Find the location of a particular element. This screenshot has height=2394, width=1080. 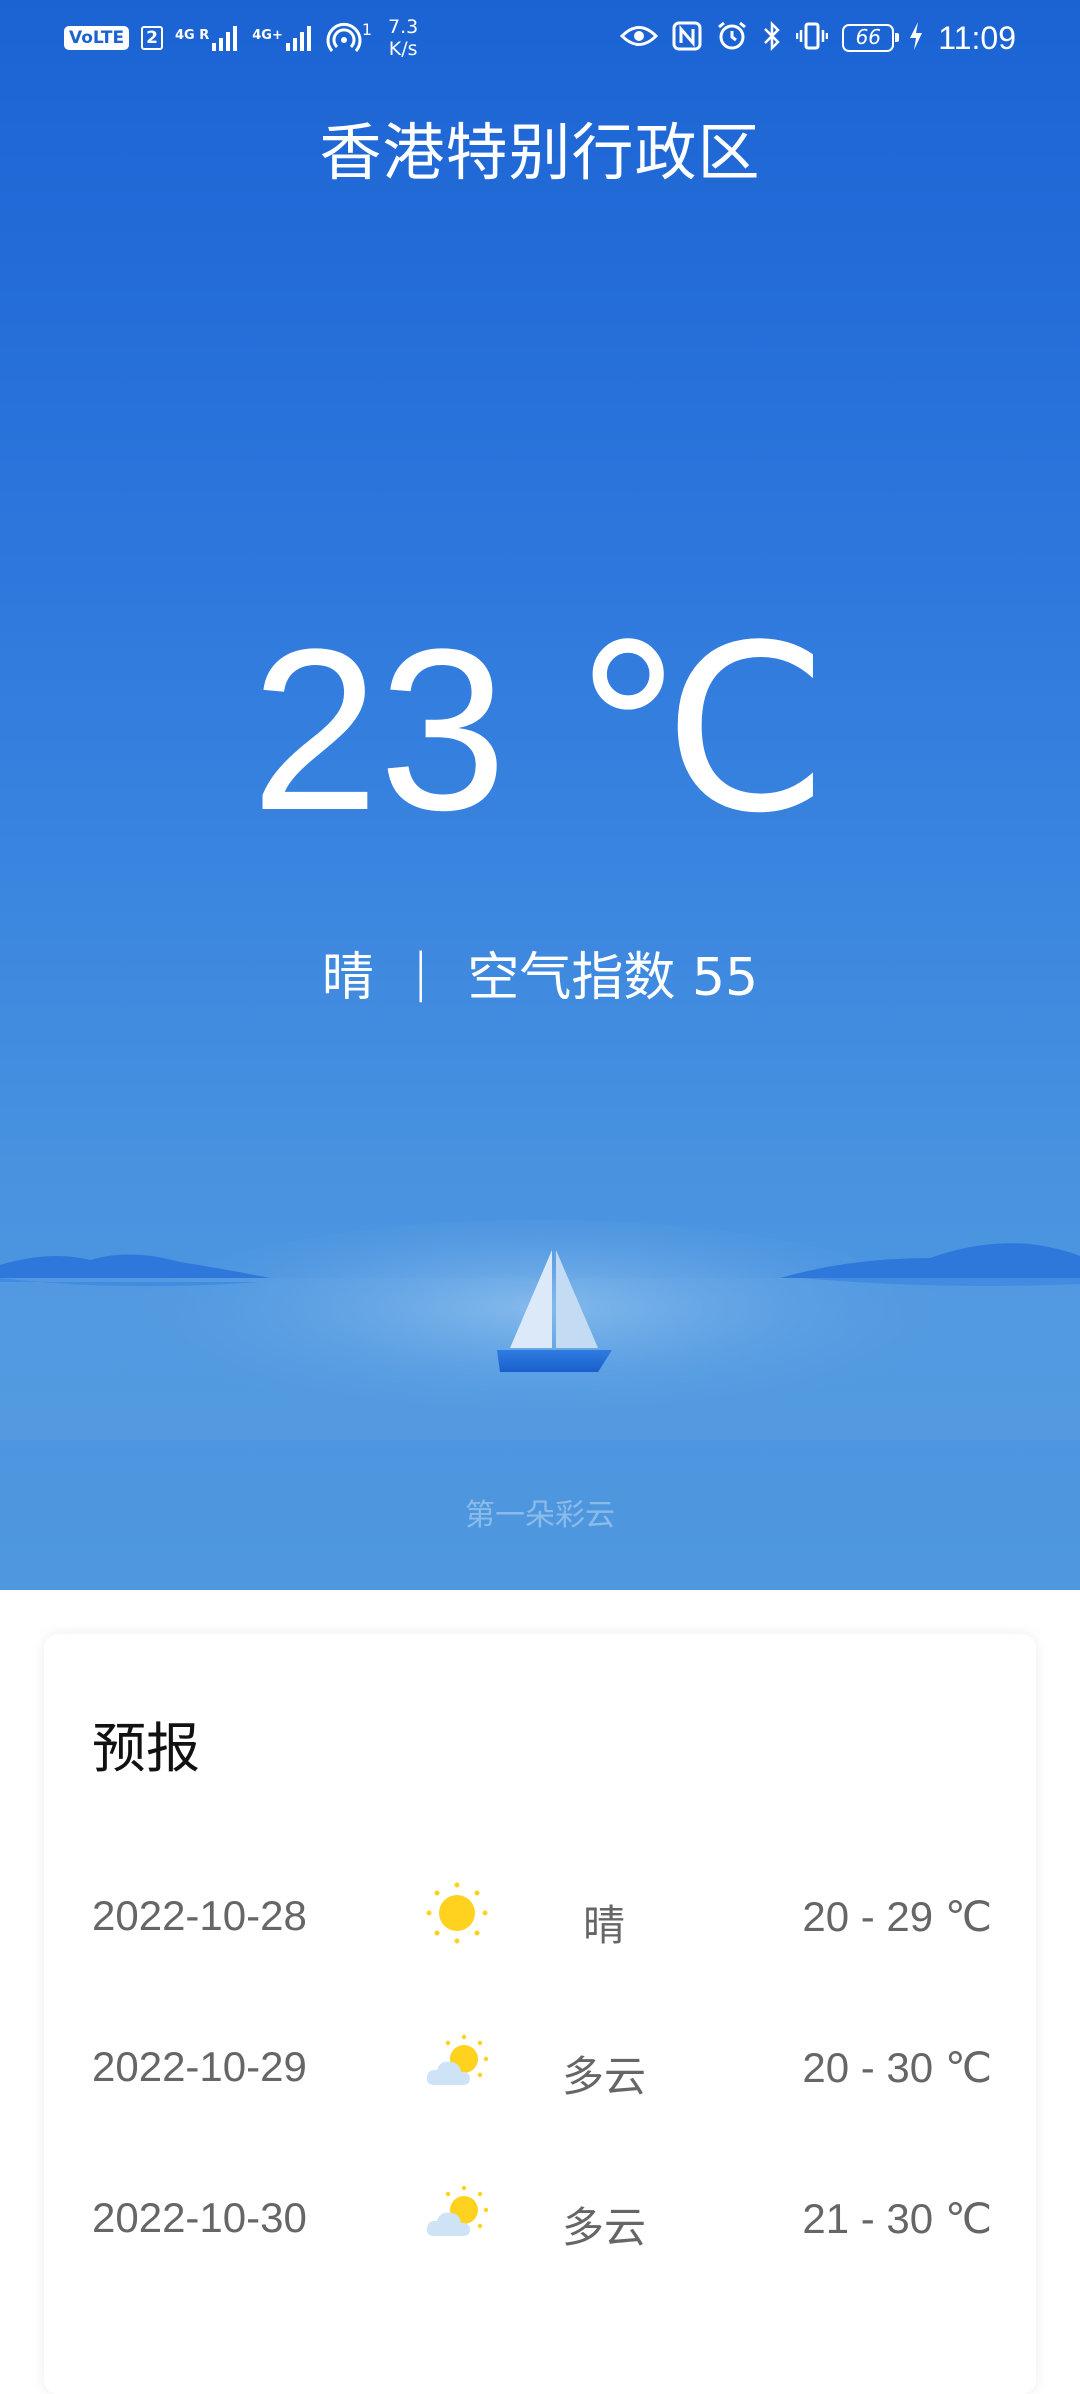

vibrate-icon is located at coordinates (812, 38).